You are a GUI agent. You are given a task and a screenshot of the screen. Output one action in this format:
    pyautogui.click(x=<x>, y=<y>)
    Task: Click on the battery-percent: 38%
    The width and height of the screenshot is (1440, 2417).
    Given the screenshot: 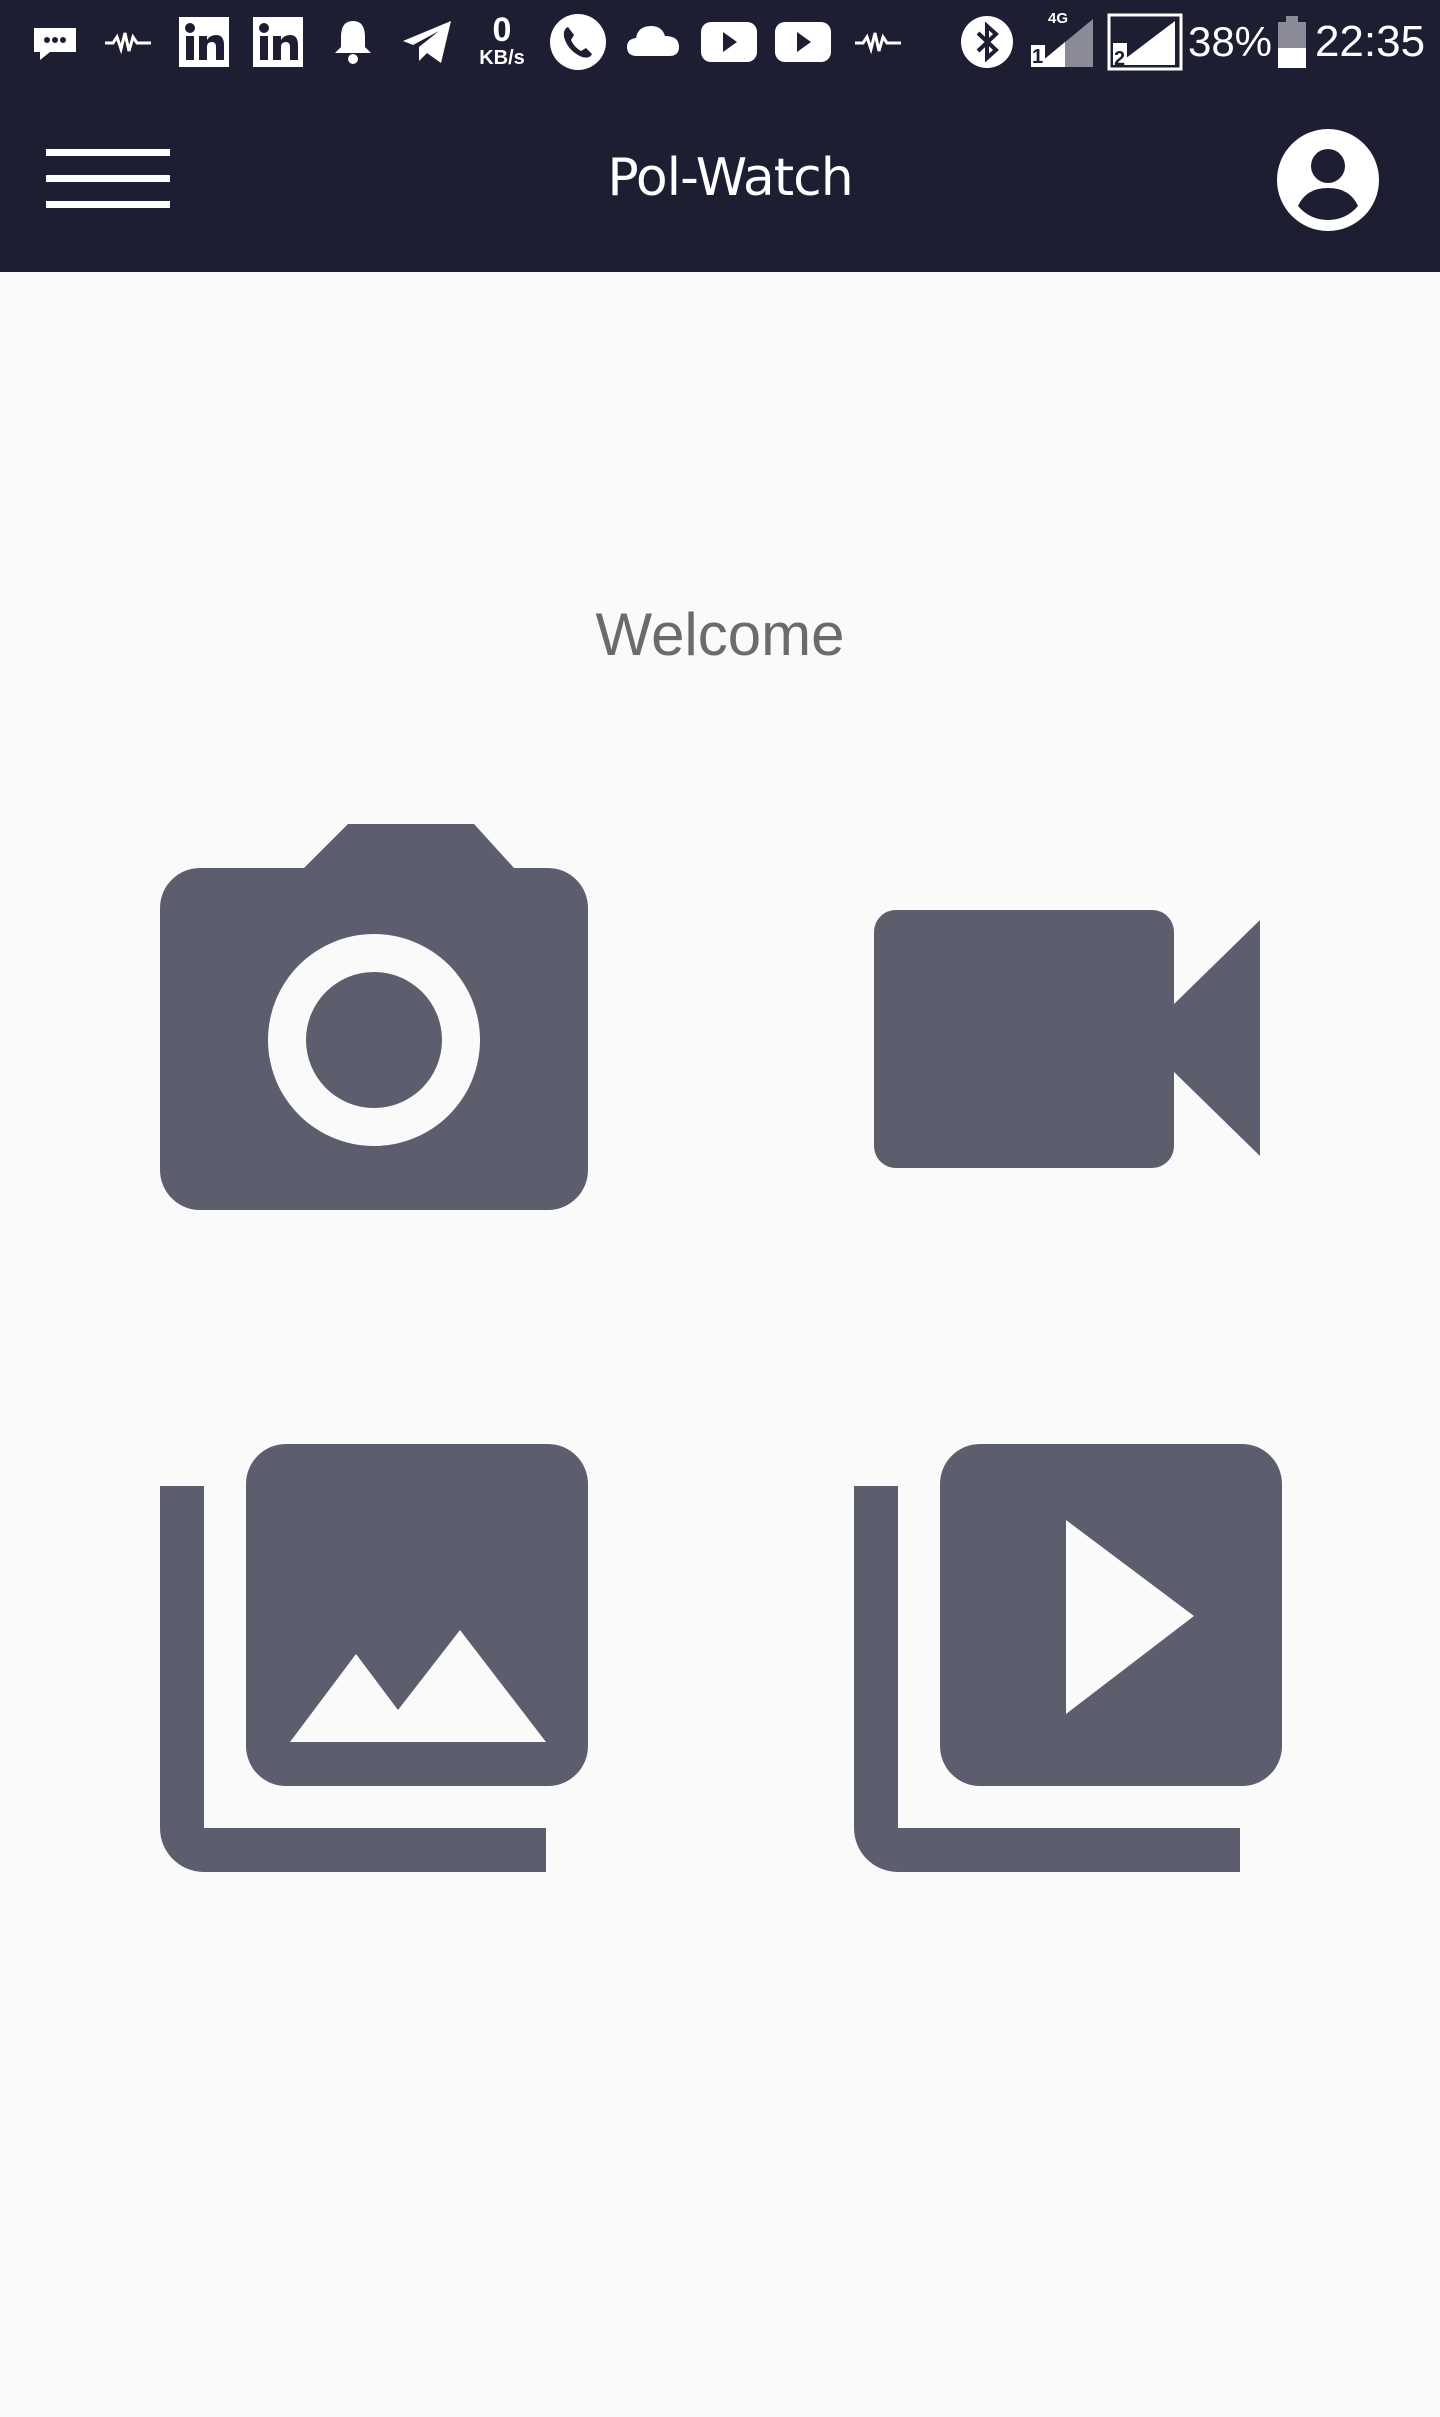 What is the action you would take?
    pyautogui.click(x=1230, y=41)
    